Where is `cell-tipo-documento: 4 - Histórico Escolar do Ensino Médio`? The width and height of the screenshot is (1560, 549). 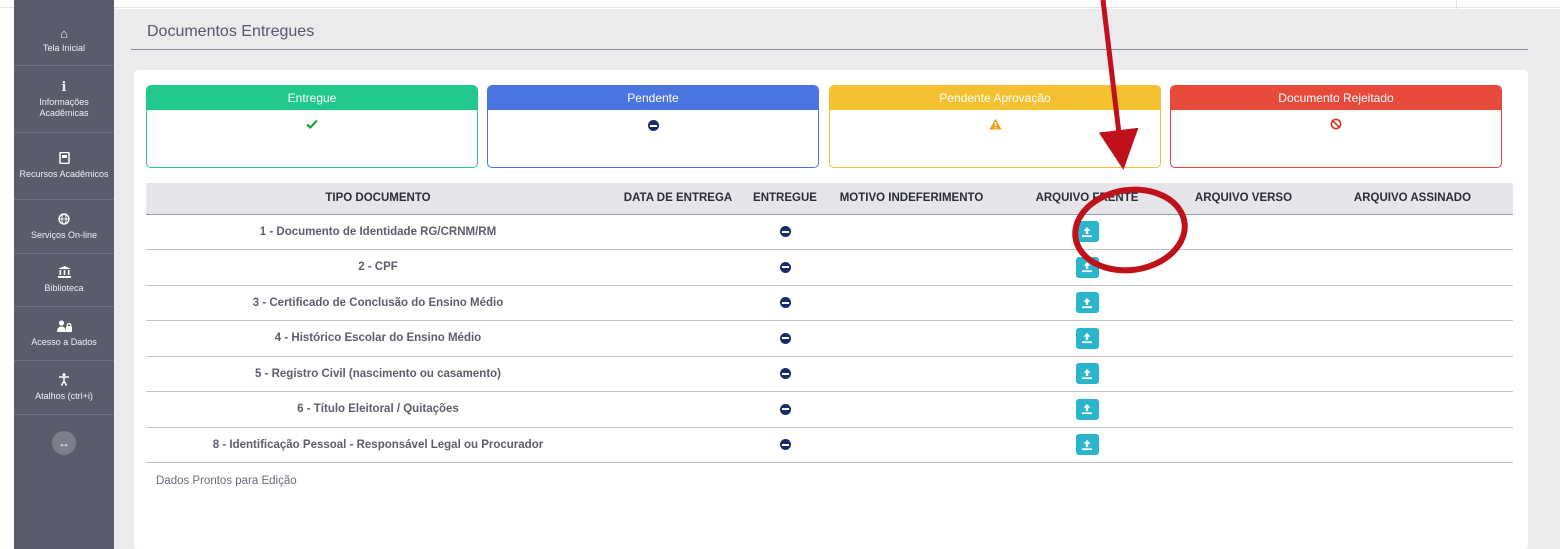
cell-tipo-documento: 4 - Histórico Escolar do Ensino Médio is located at coordinates (378, 338).